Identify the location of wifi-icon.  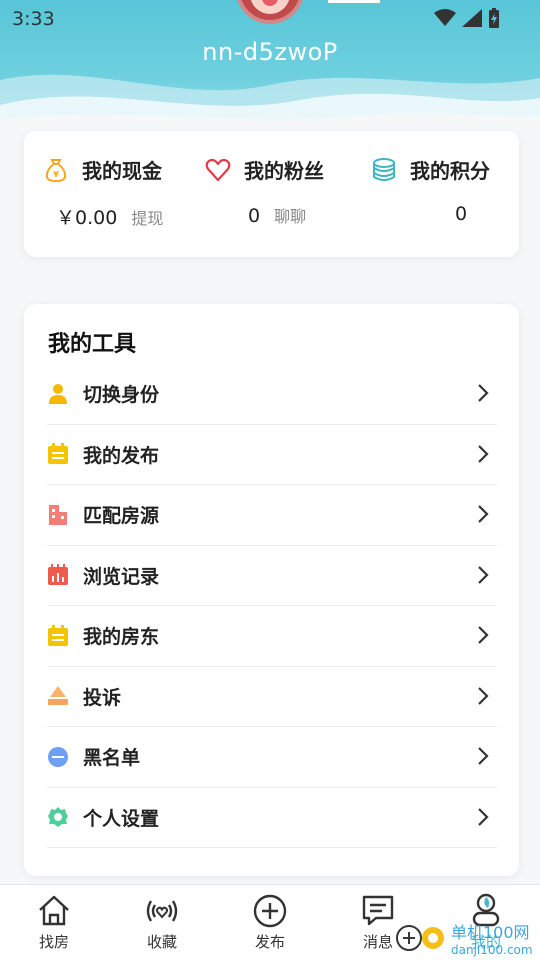
(445, 17).